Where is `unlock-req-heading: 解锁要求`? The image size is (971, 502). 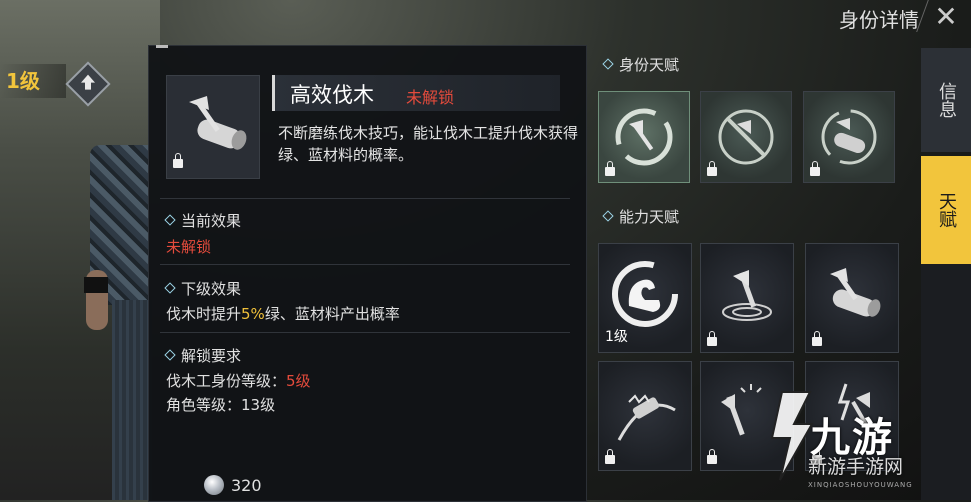 unlock-req-heading: 解锁要求 is located at coordinates (203, 355).